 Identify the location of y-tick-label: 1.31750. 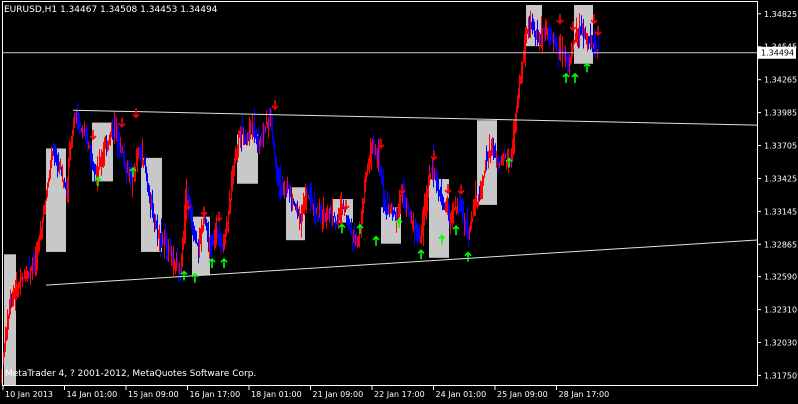
(780, 375).